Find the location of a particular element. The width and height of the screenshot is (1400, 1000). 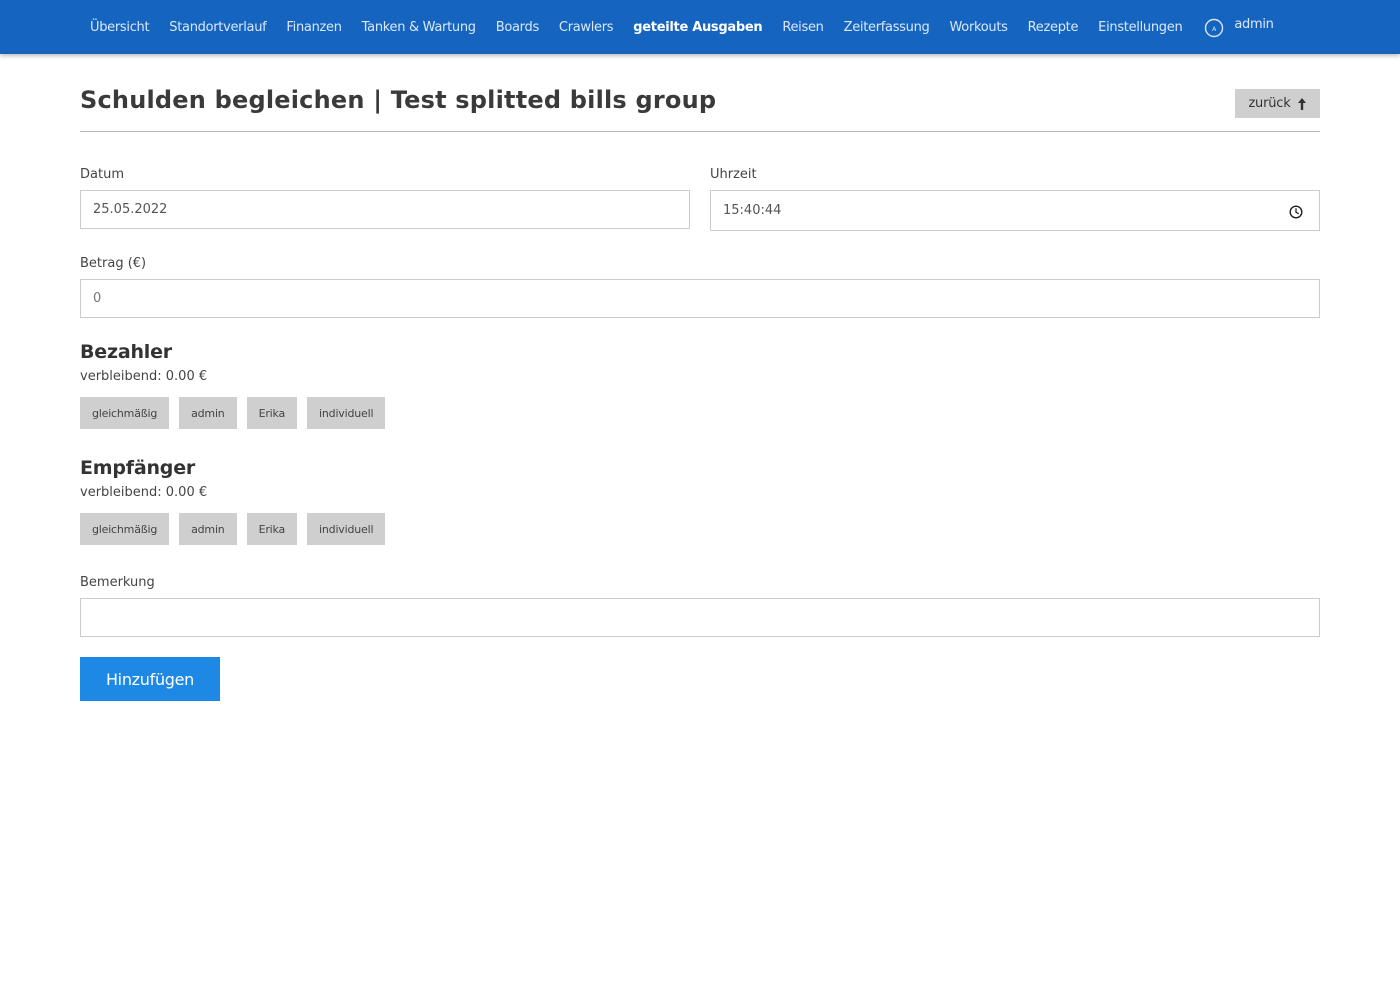

avatar-icon: A is located at coordinates (1214, 28).